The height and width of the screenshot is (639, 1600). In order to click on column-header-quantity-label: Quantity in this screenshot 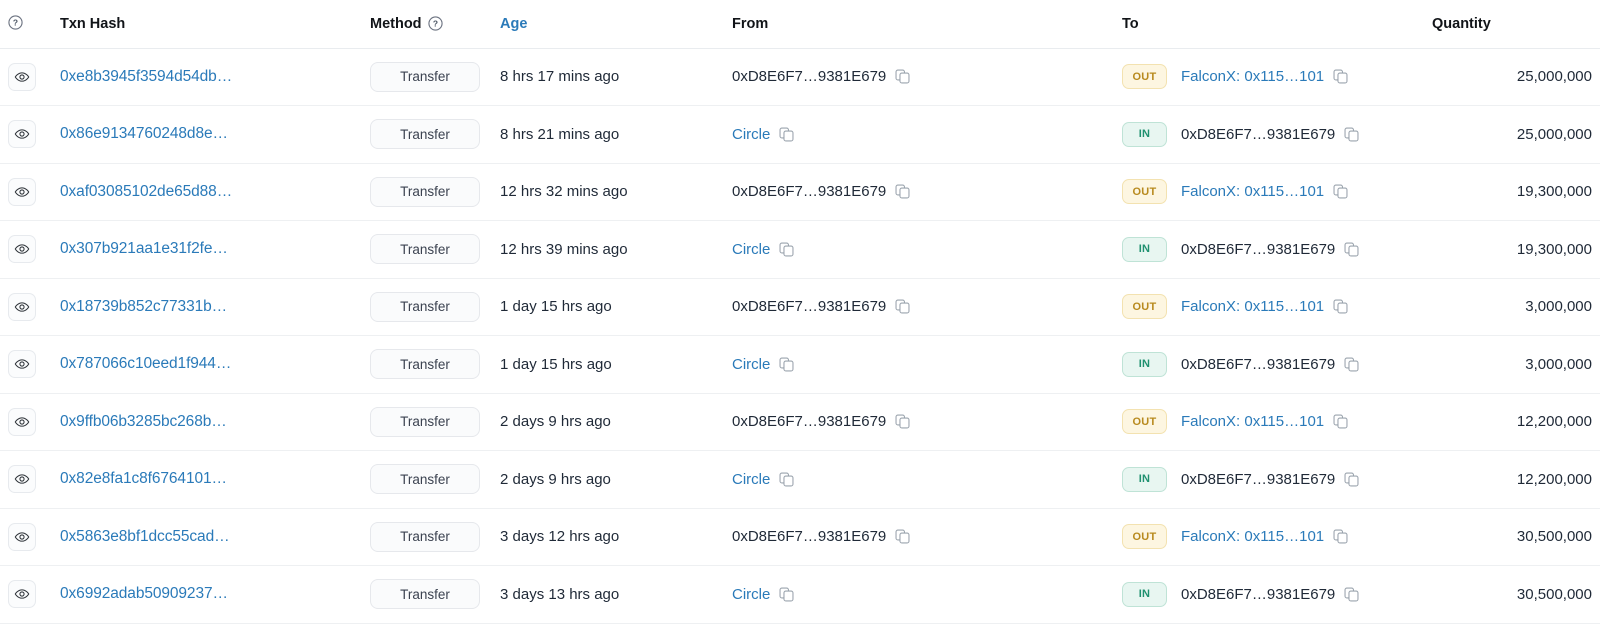, I will do `click(1461, 23)`.